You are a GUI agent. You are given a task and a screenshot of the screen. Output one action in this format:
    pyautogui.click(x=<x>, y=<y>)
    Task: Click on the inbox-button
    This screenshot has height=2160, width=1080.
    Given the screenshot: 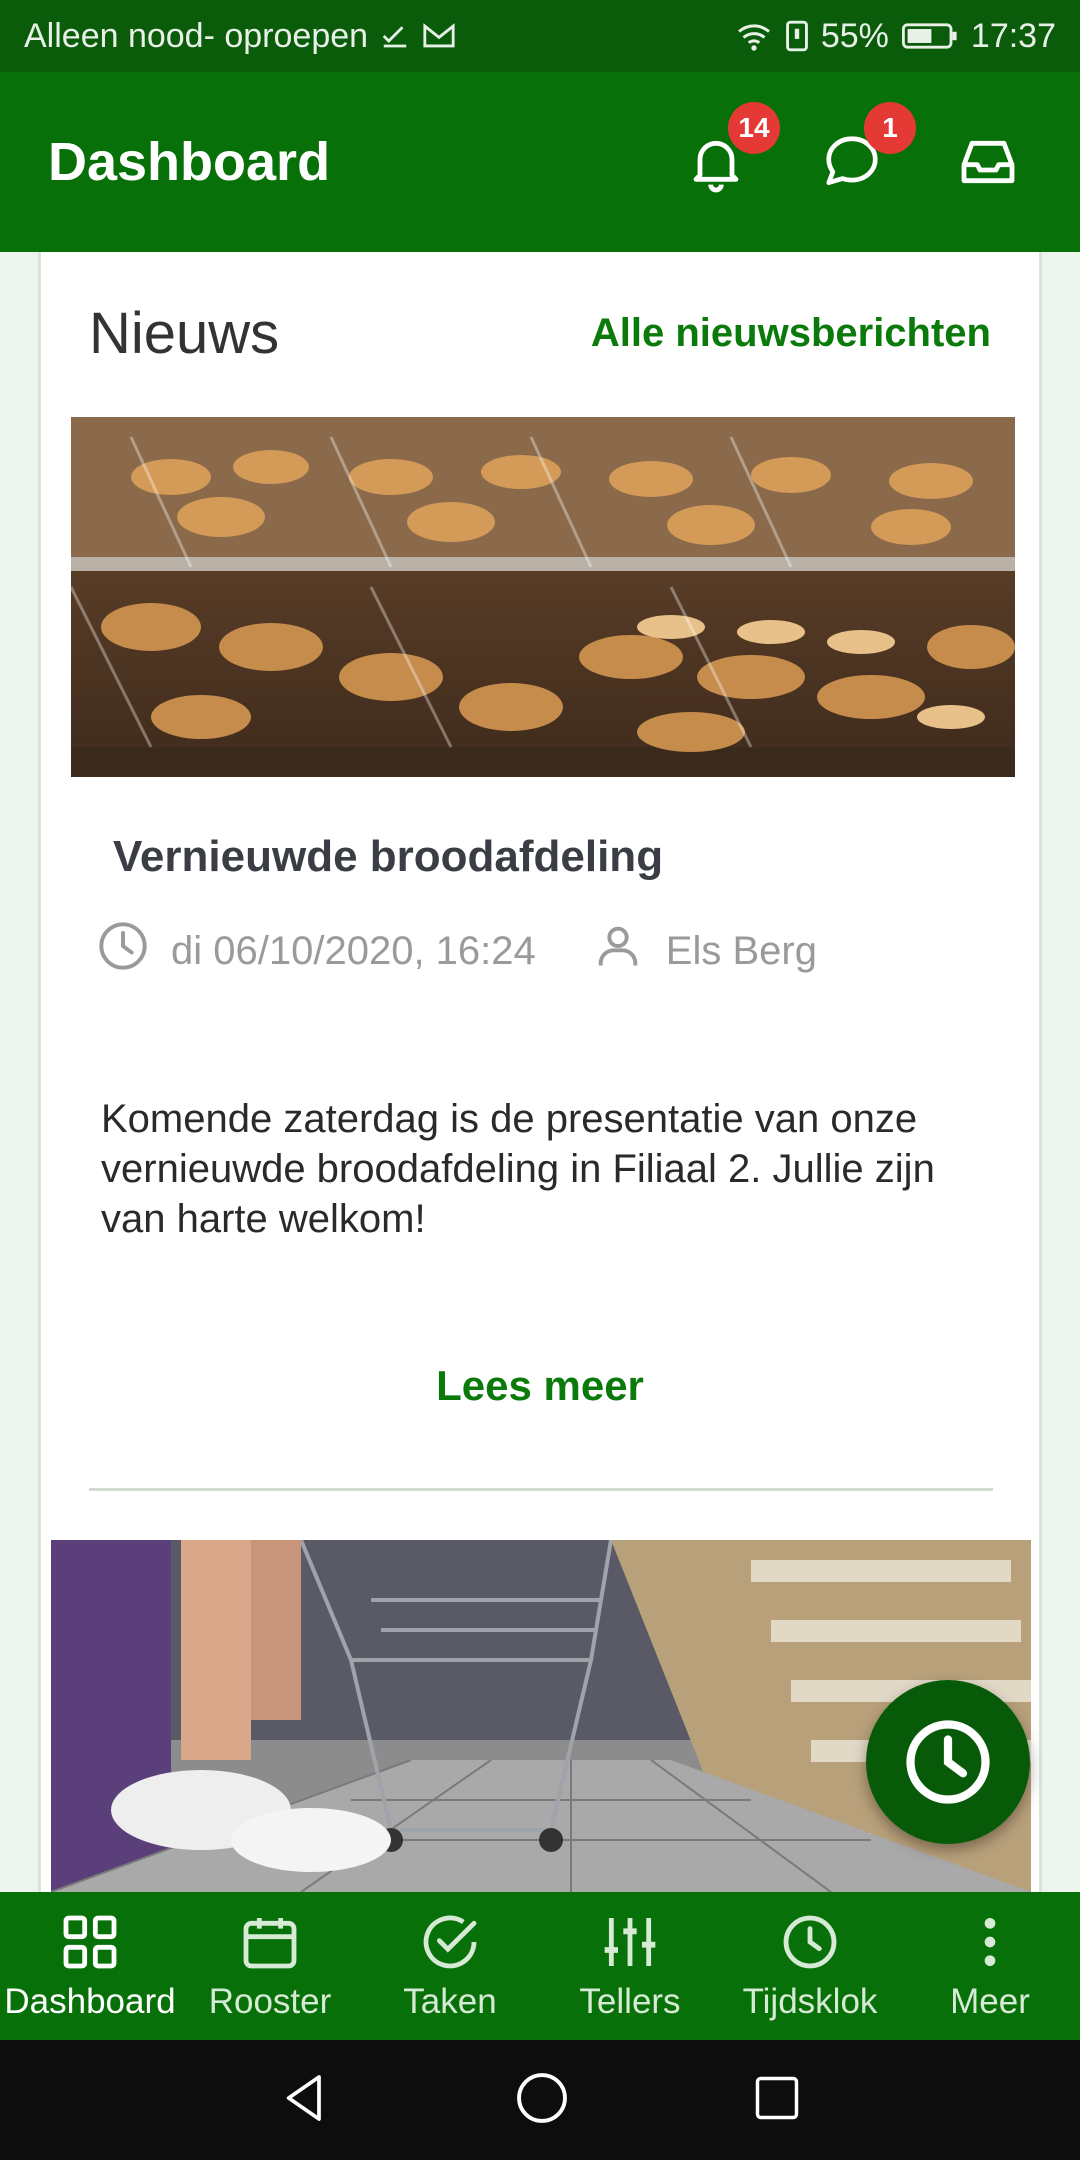 What is the action you would take?
    pyautogui.click(x=988, y=162)
    